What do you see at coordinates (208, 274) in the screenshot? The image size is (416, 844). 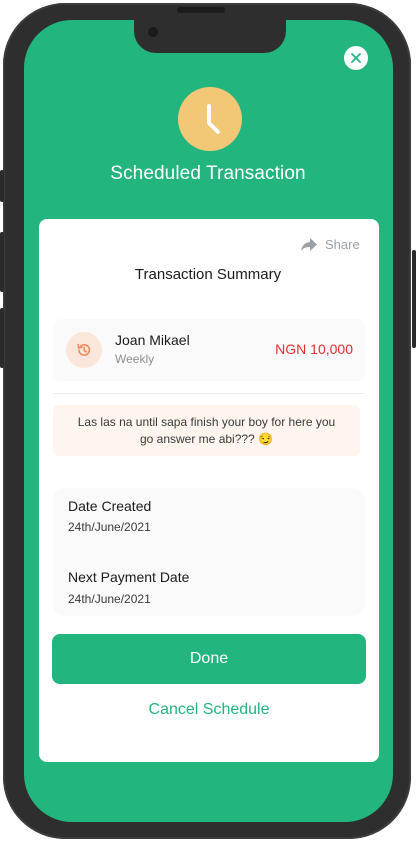 I see `summary-title: Transaction Summary` at bounding box center [208, 274].